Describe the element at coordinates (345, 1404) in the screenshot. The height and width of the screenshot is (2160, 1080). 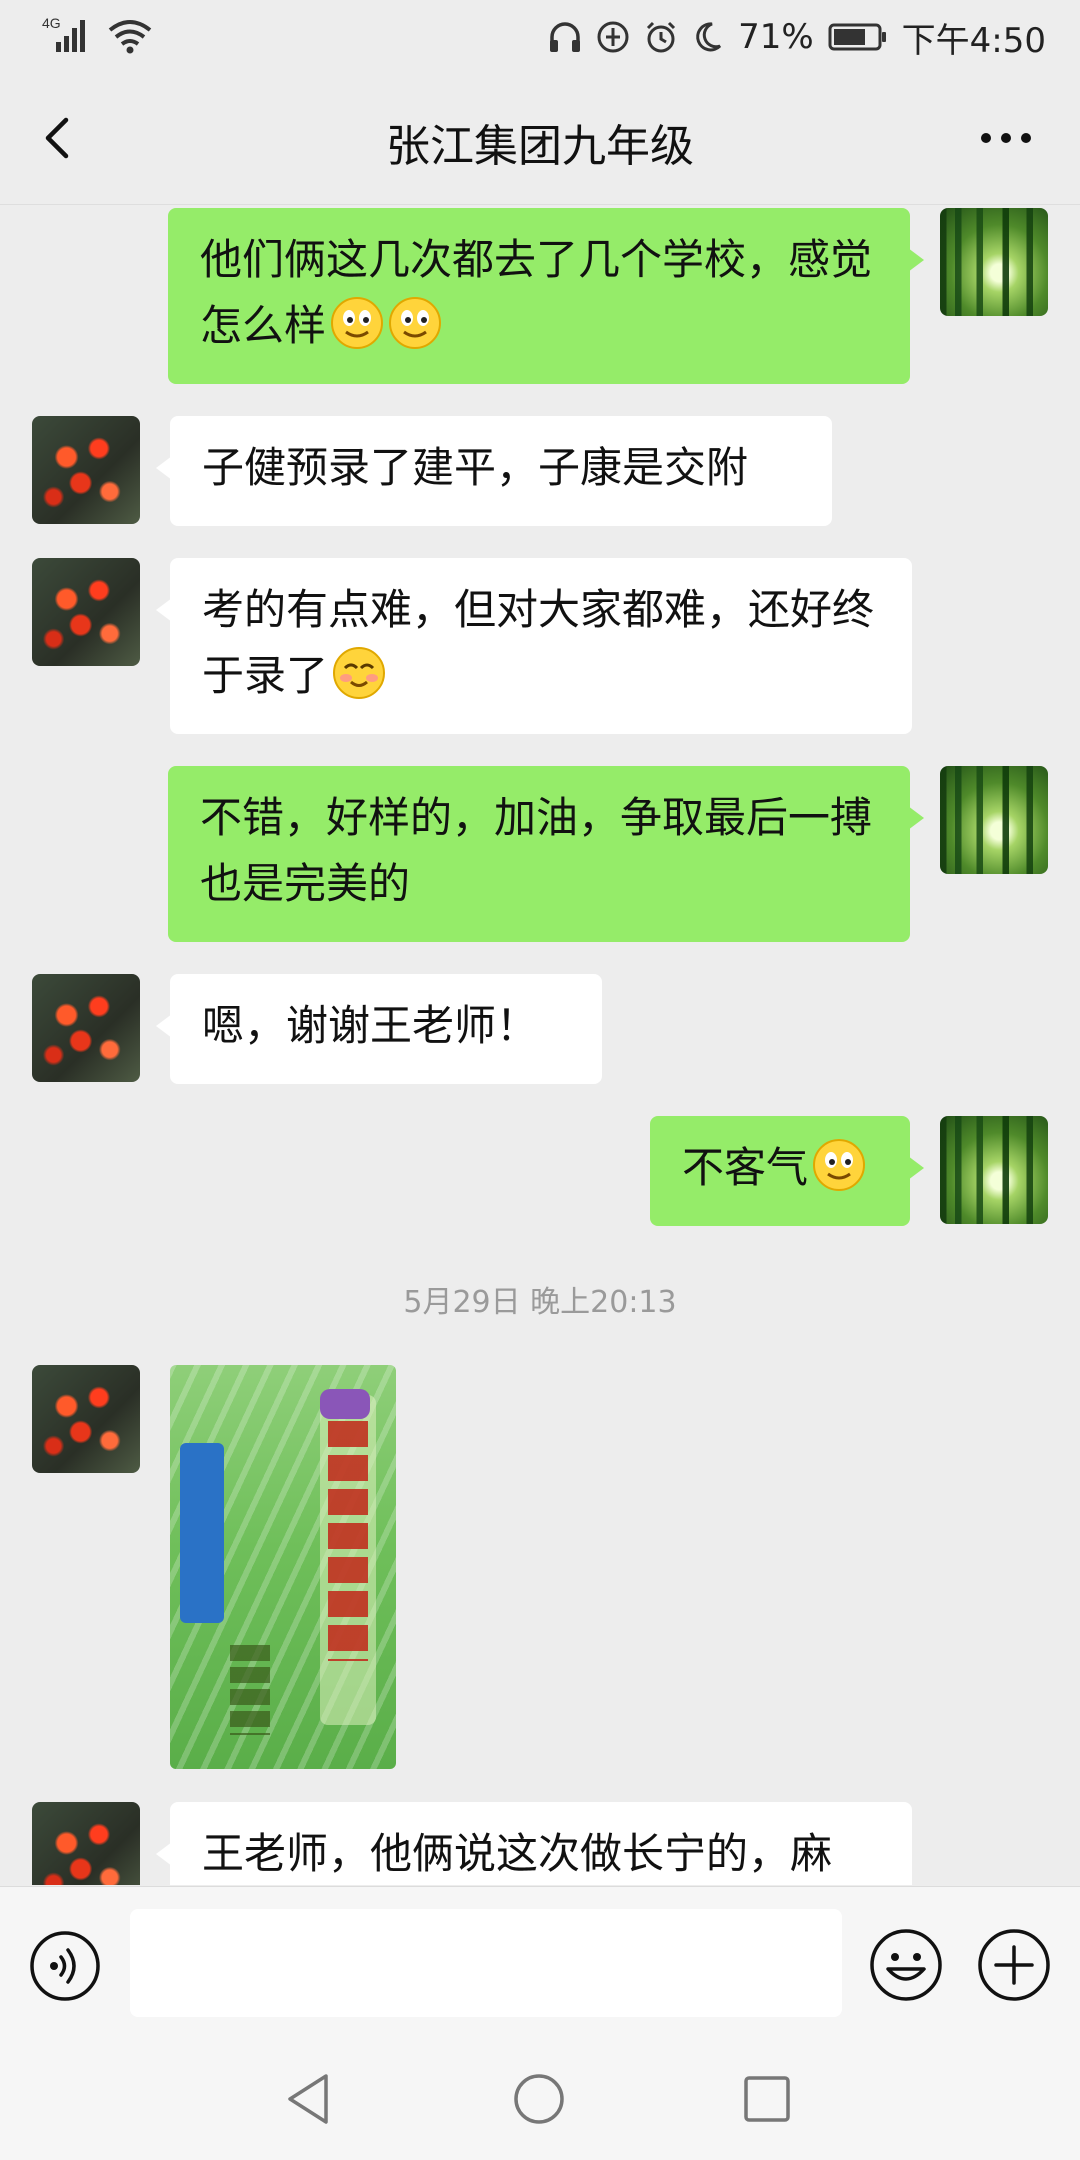
I see `photo-purple-label` at that location.